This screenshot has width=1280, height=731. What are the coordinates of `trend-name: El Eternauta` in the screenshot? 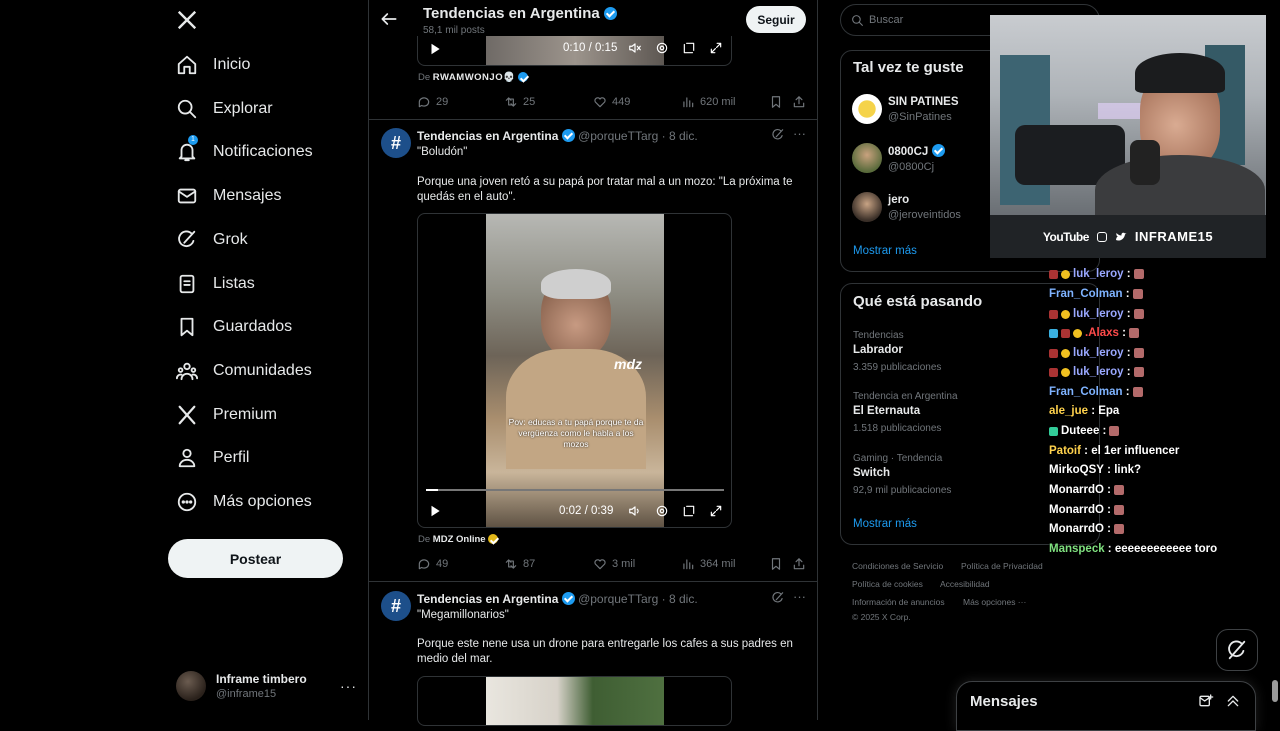 It's located at (886, 411).